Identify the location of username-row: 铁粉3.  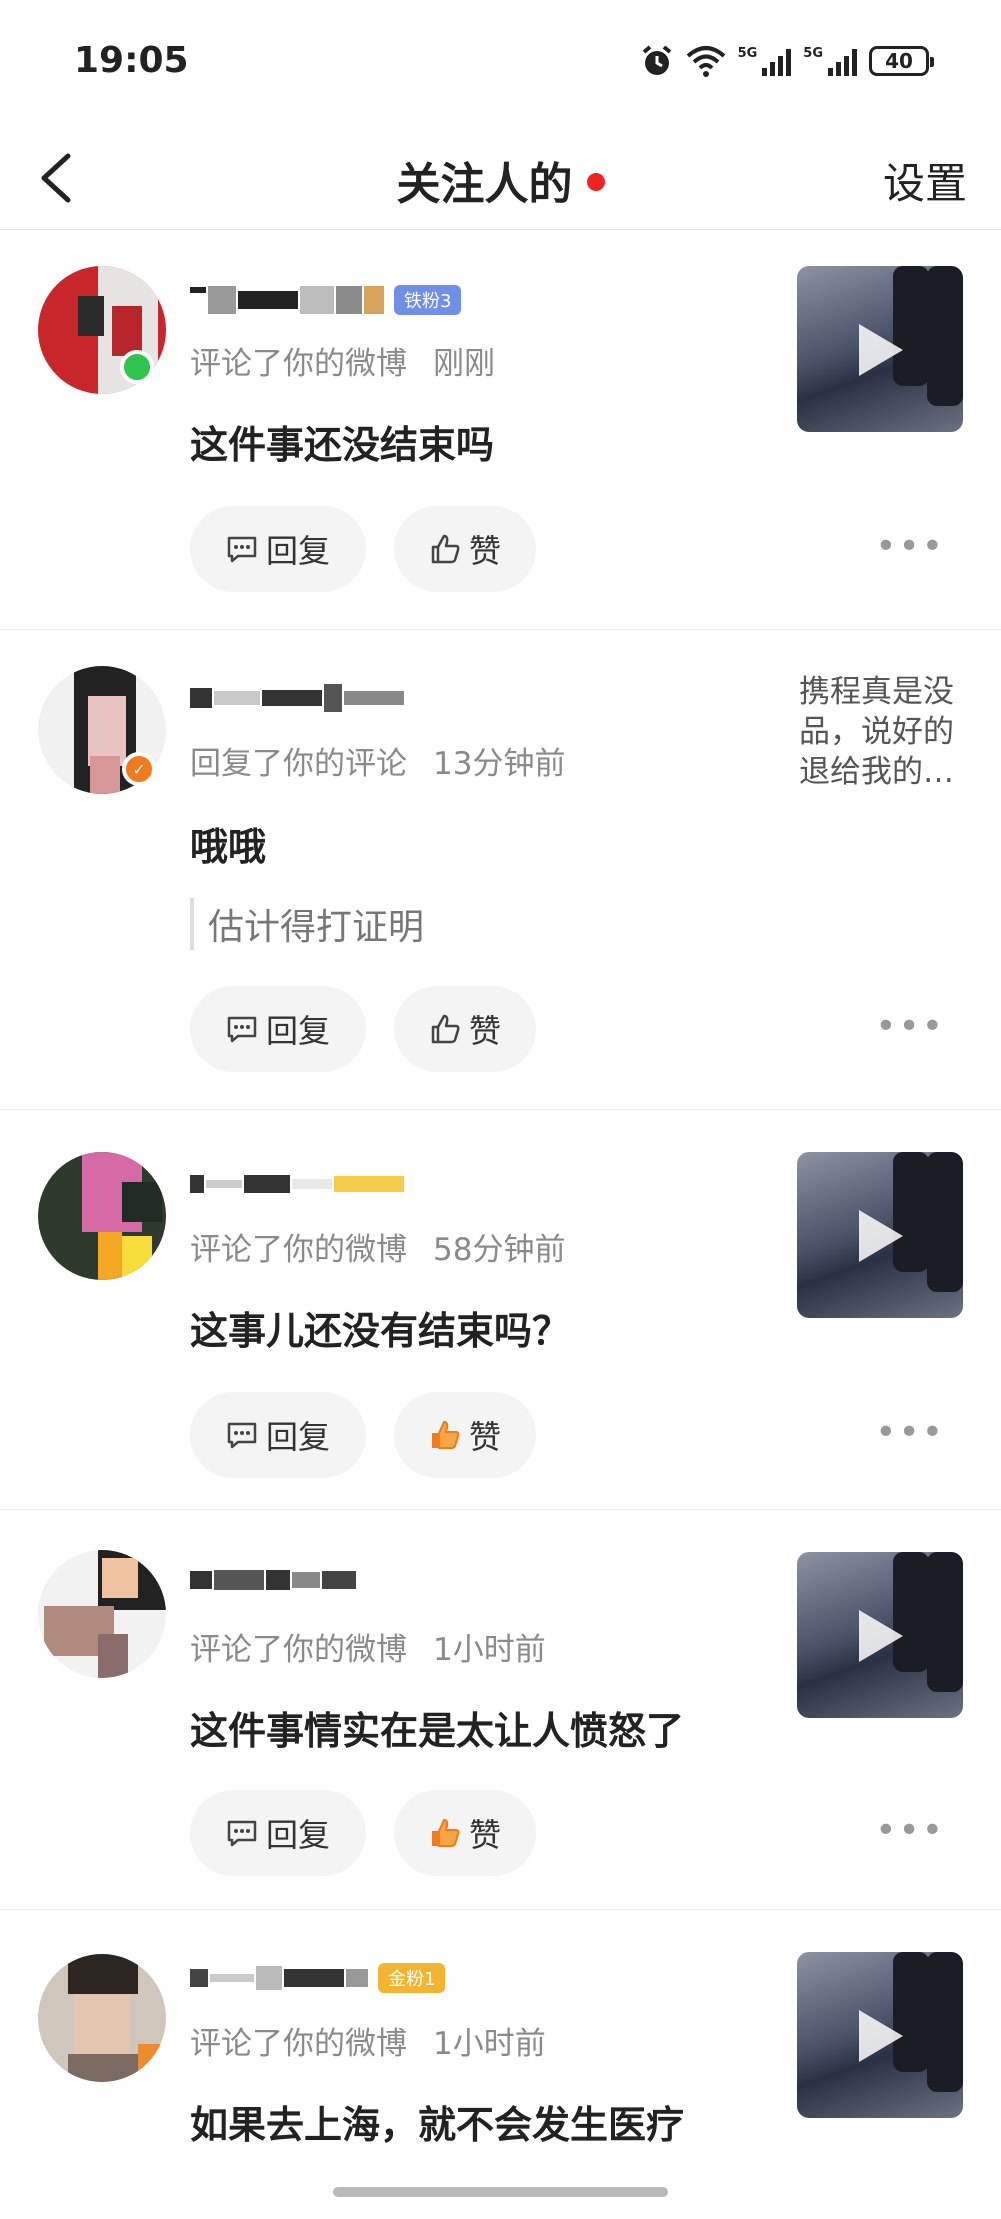
(326, 300).